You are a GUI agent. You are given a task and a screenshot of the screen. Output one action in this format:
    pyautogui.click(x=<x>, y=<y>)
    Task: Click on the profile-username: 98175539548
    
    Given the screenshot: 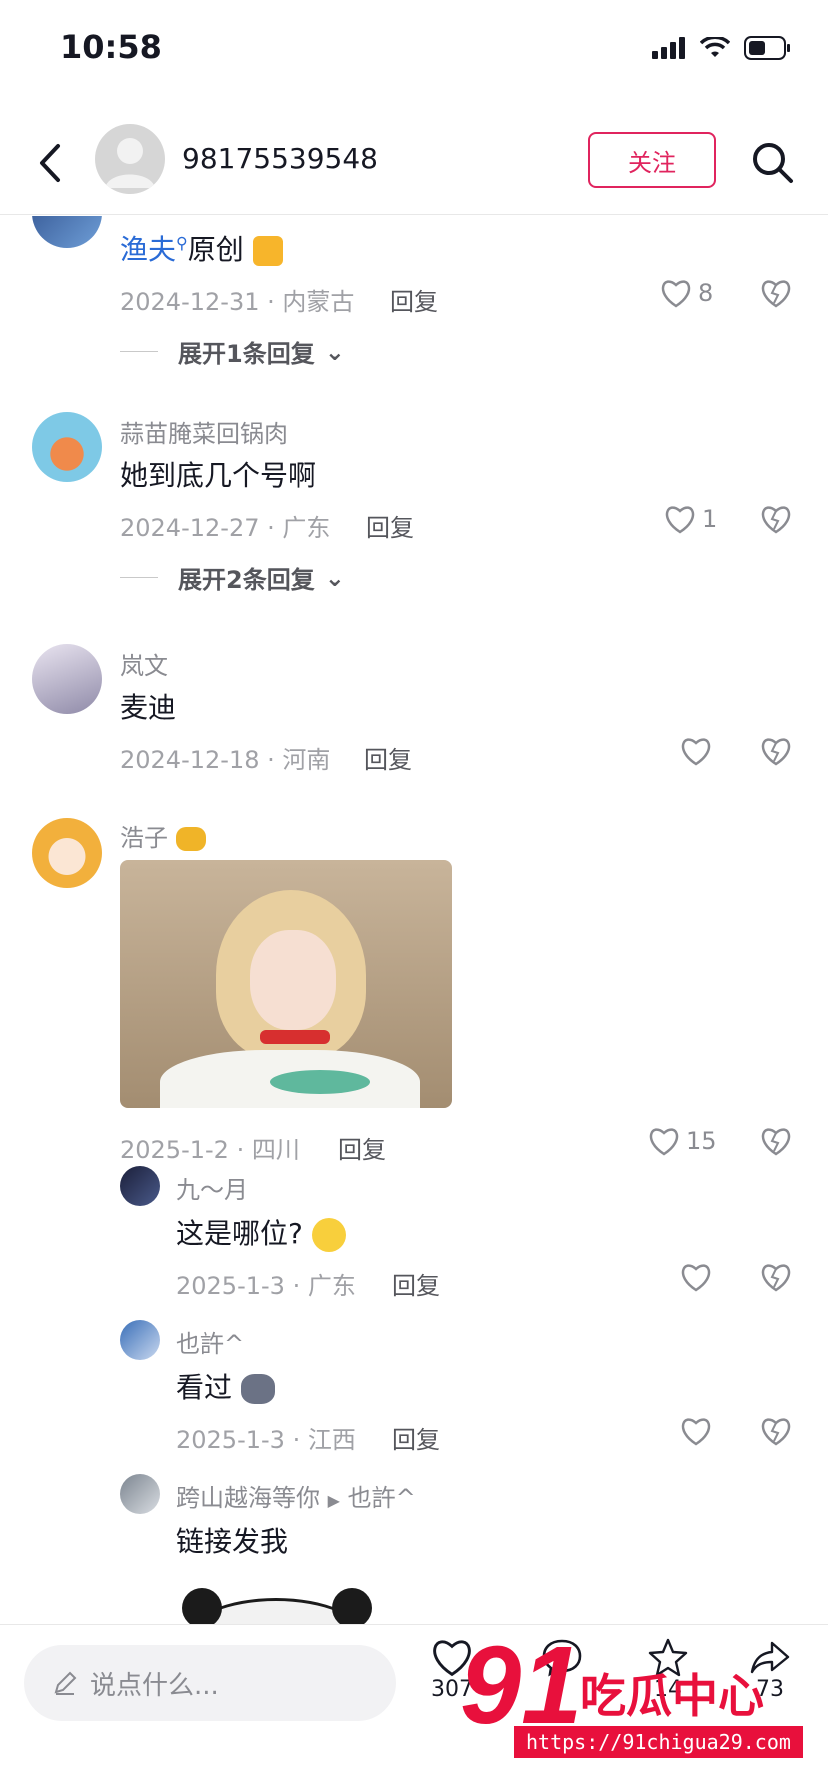 What is the action you would take?
    pyautogui.click(x=280, y=158)
    